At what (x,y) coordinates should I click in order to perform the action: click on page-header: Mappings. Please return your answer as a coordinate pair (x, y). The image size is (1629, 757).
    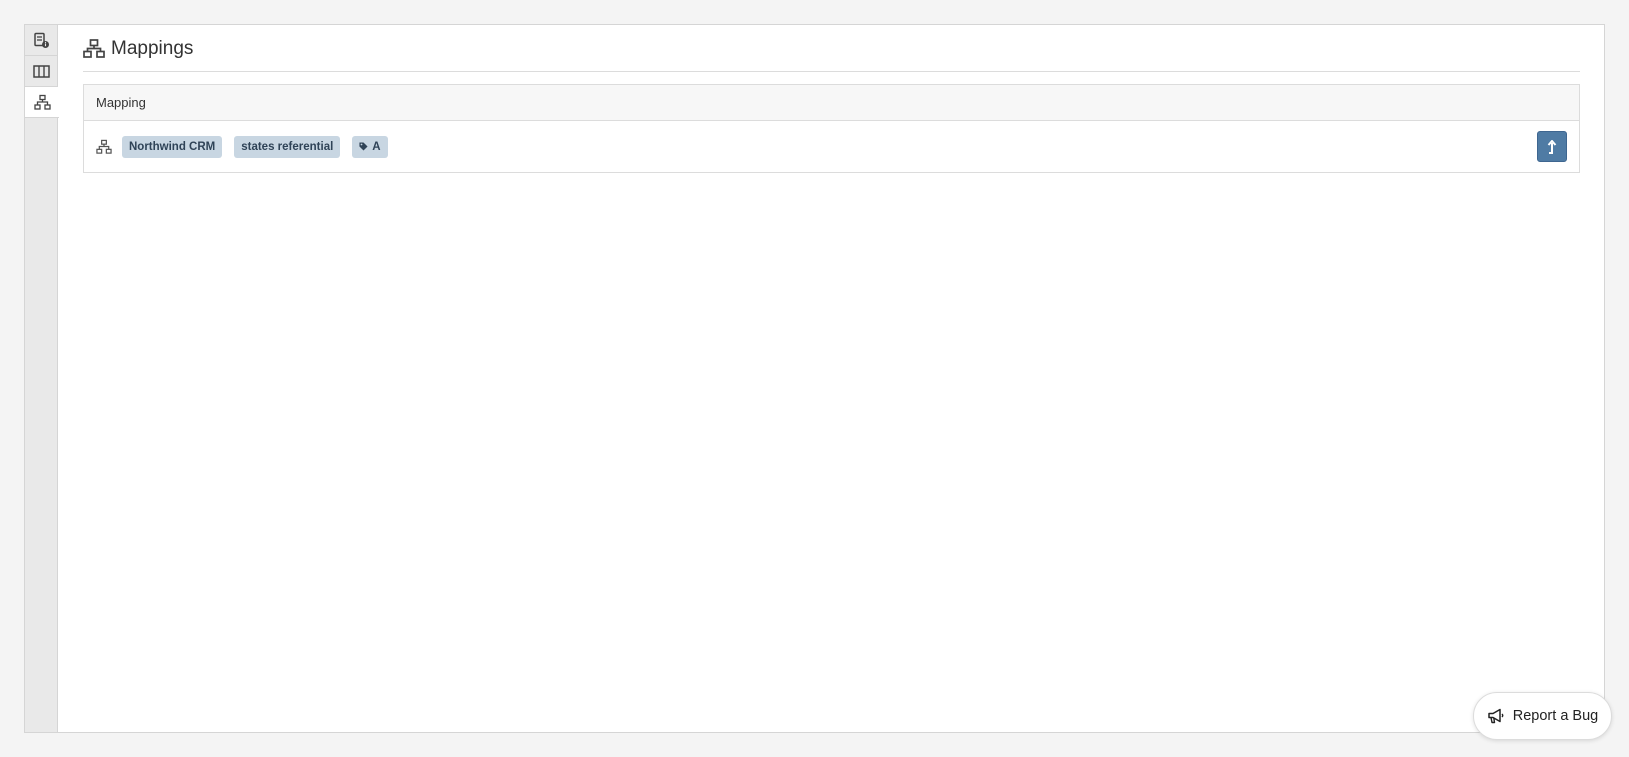
    Looking at the image, I should click on (831, 48).